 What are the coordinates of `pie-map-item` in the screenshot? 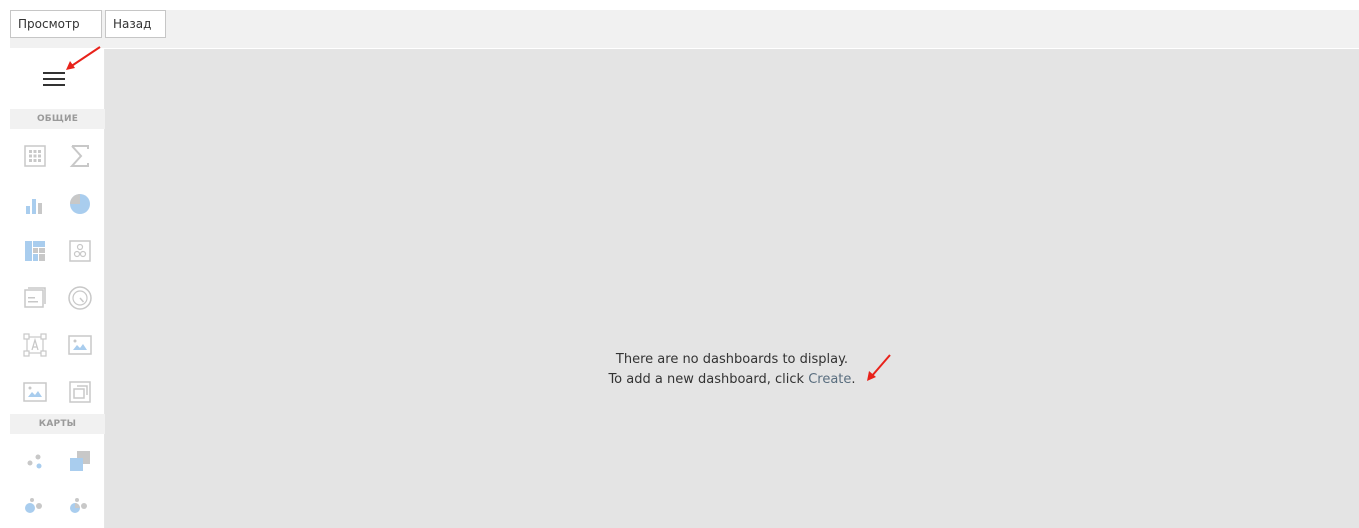 It's located at (80, 505).